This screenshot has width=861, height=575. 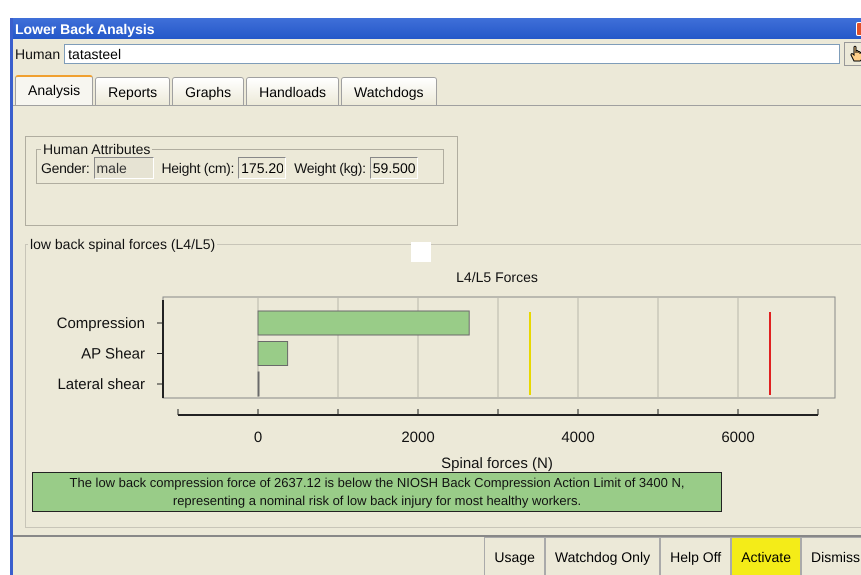 I want to click on tab: Graphs, so click(x=208, y=91).